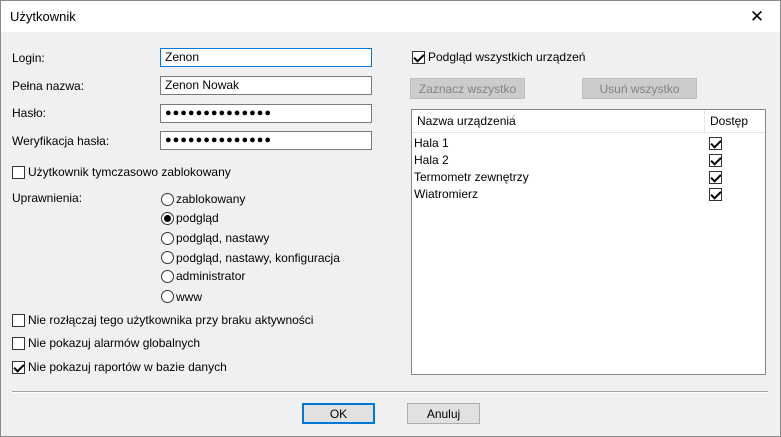  What do you see at coordinates (390, 392) in the screenshot?
I see `footer-divider` at bounding box center [390, 392].